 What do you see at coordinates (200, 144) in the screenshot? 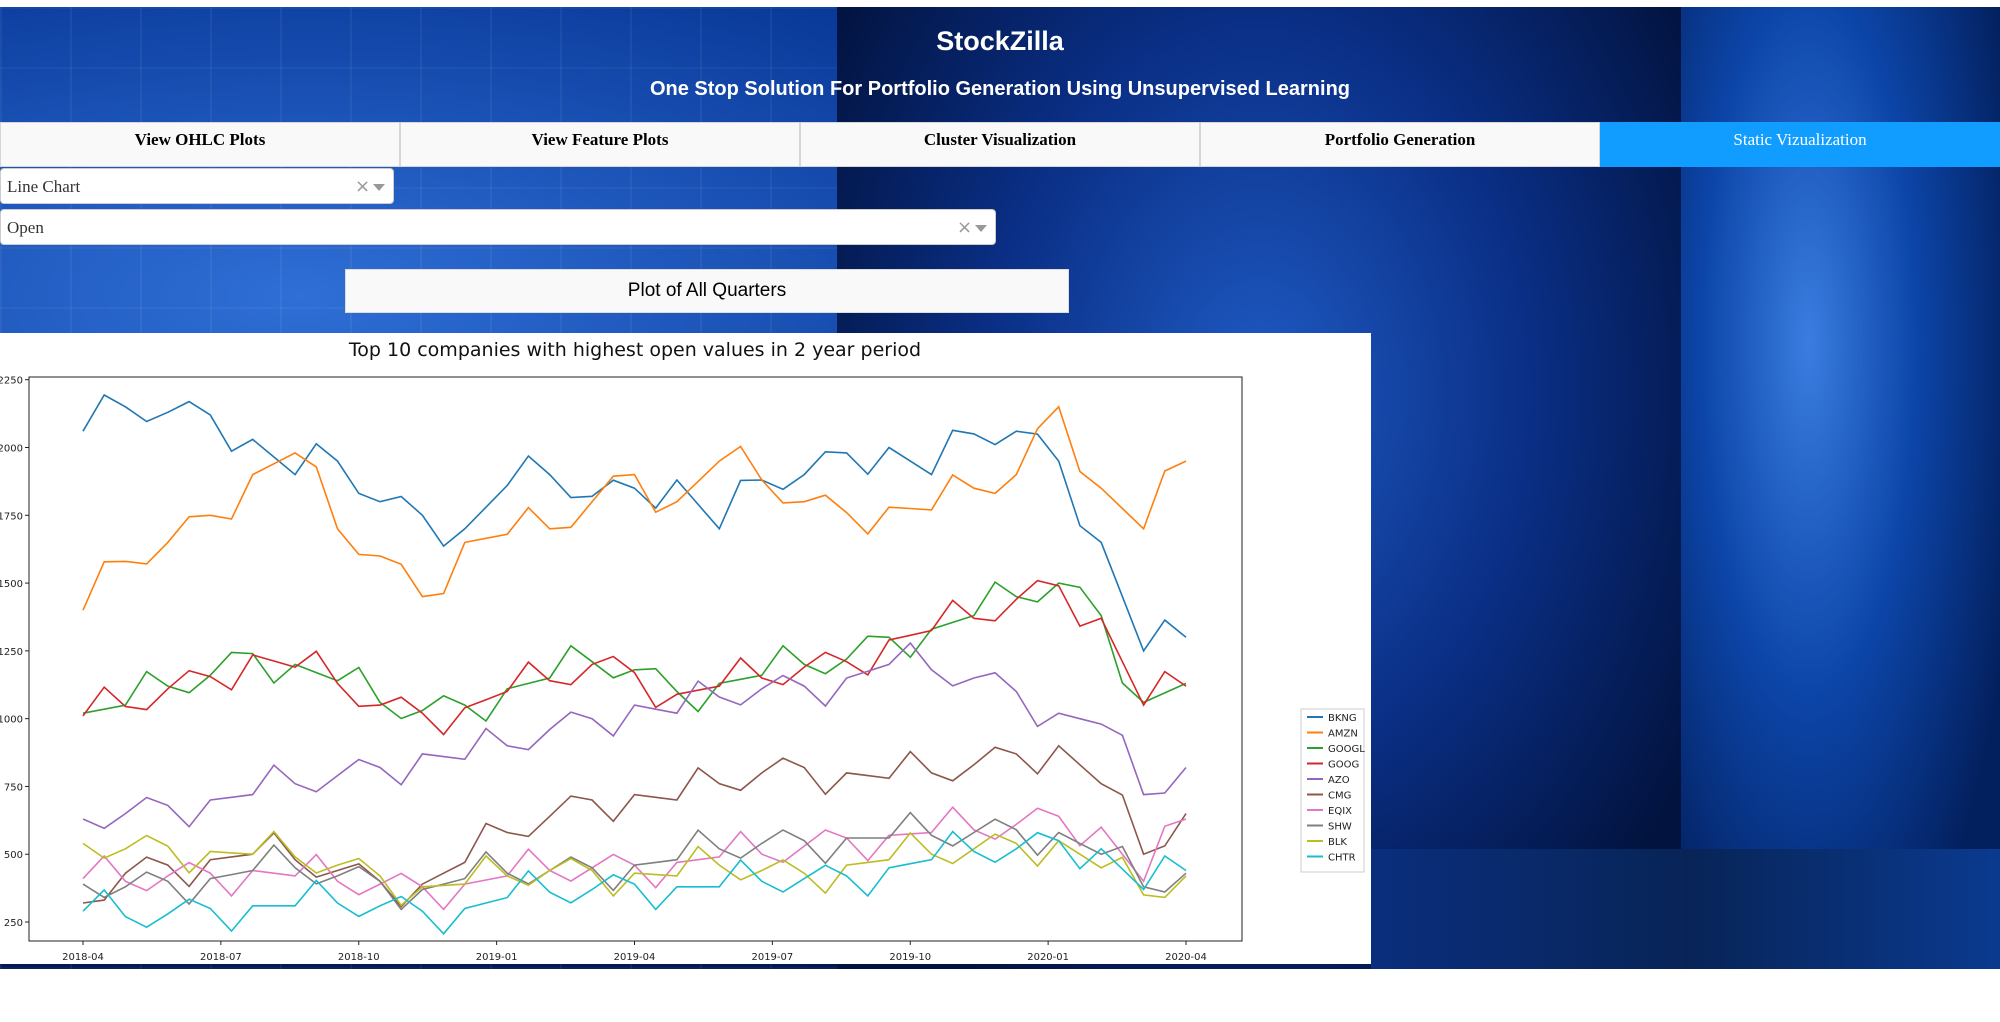
I see `tab-view-ohlc-plots: View OHLC Plots` at bounding box center [200, 144].